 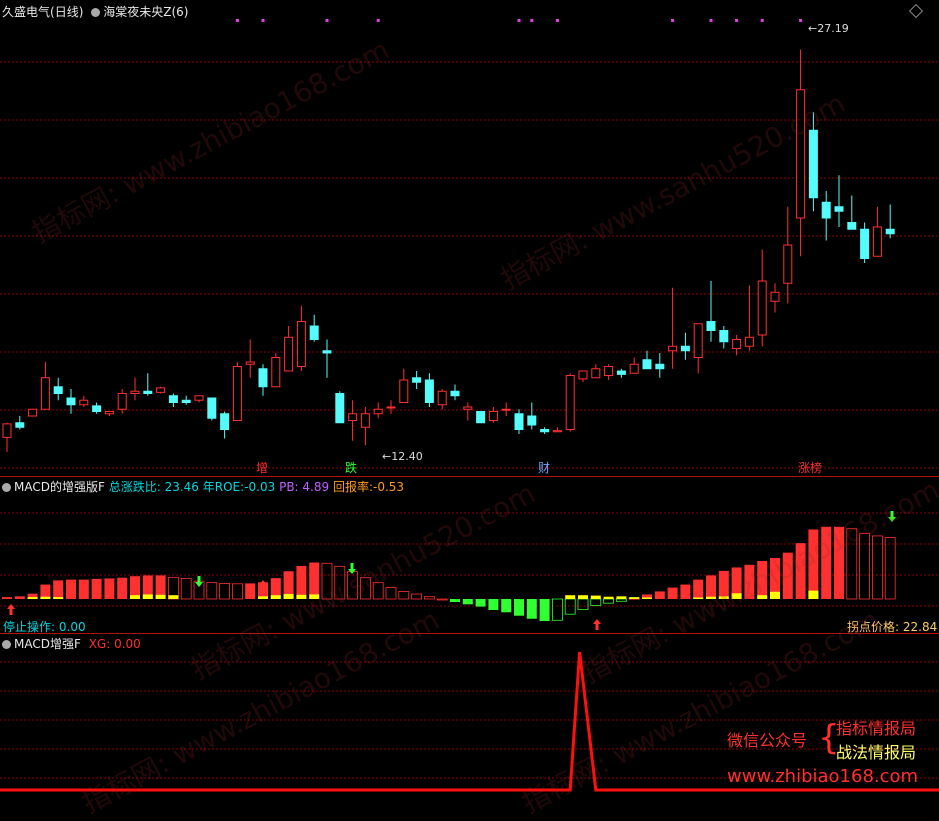 I want to click on event-badge-zhangbang: 涨榜, so click(x=810, y=468).